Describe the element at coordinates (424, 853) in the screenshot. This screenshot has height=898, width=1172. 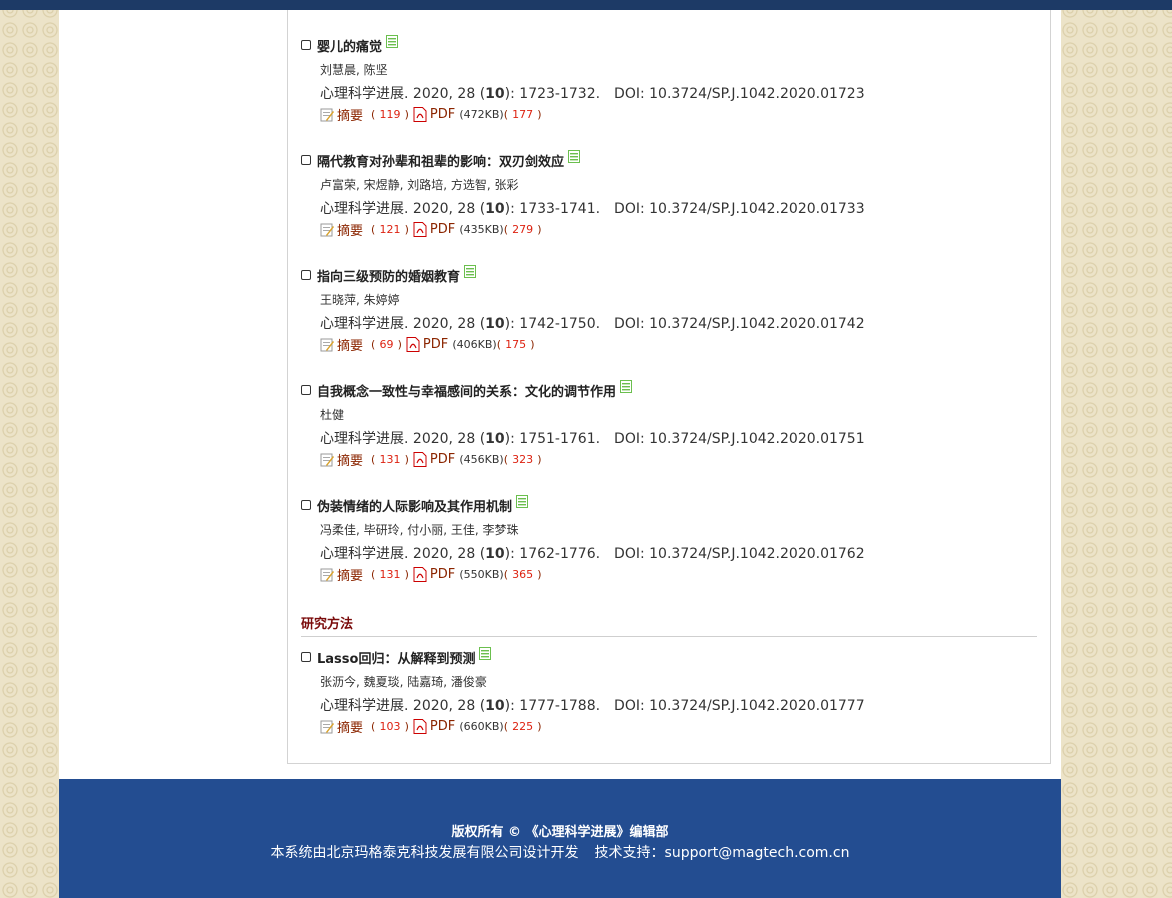
I see `footer-developer: 本系统由北京玛格泰克科技发展有限公司设计开发` at that location.